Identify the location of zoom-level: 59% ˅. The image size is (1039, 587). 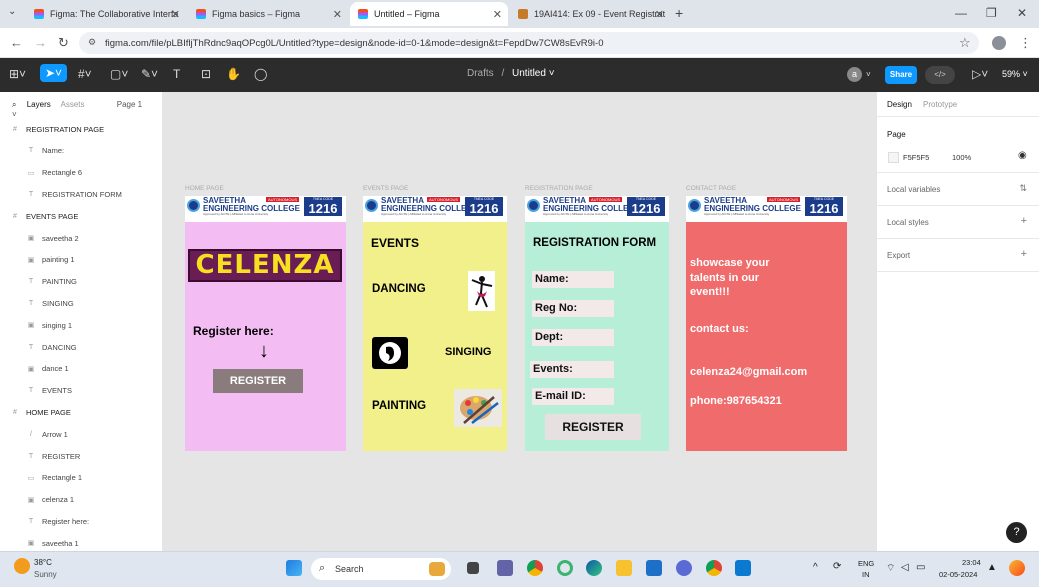
(1015, 74).